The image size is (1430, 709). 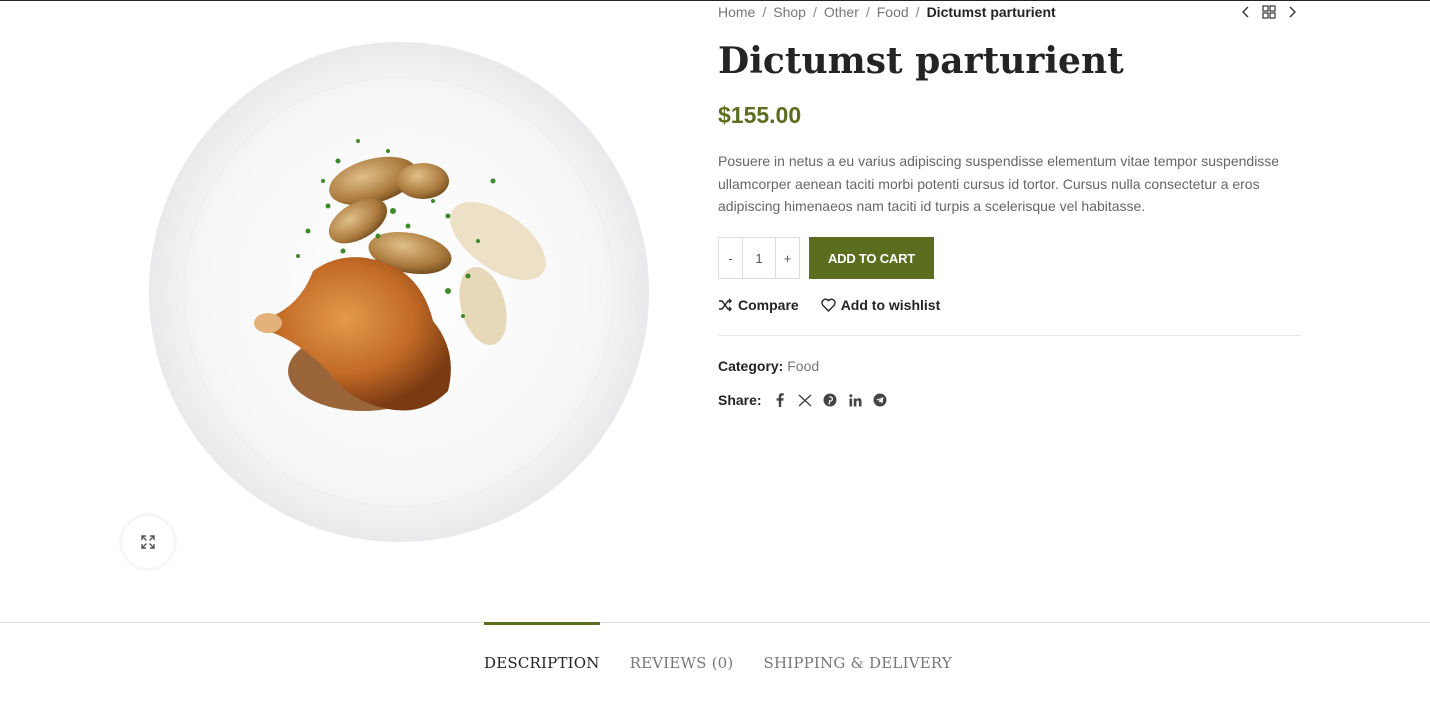 I want to click on product-category: Category: Food, so click(x=768, y=366).